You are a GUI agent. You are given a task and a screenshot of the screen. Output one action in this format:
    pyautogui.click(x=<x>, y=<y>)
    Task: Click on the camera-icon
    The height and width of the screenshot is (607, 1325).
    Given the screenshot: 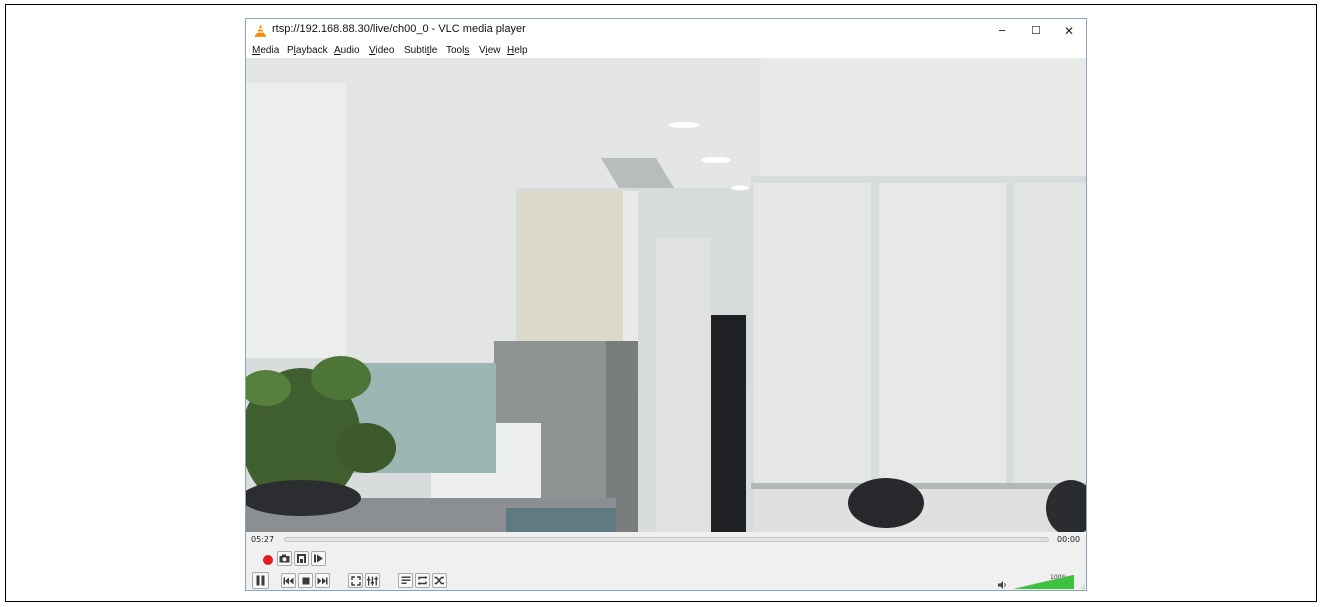 What is the action you would take?
    pyautogui.click(x=284, y=558)
    